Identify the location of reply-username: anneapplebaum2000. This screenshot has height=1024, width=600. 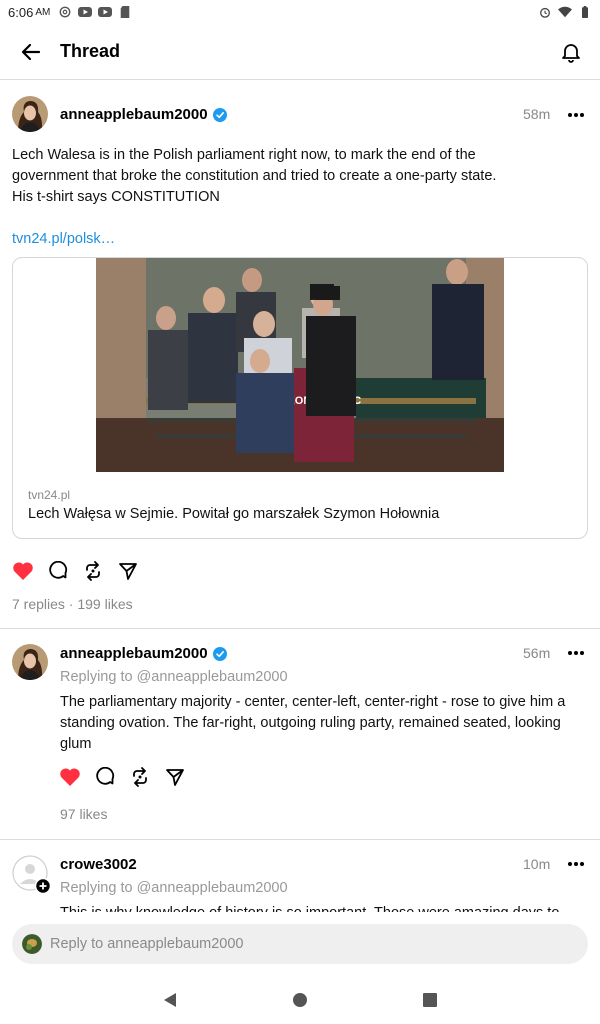
(143, 653).